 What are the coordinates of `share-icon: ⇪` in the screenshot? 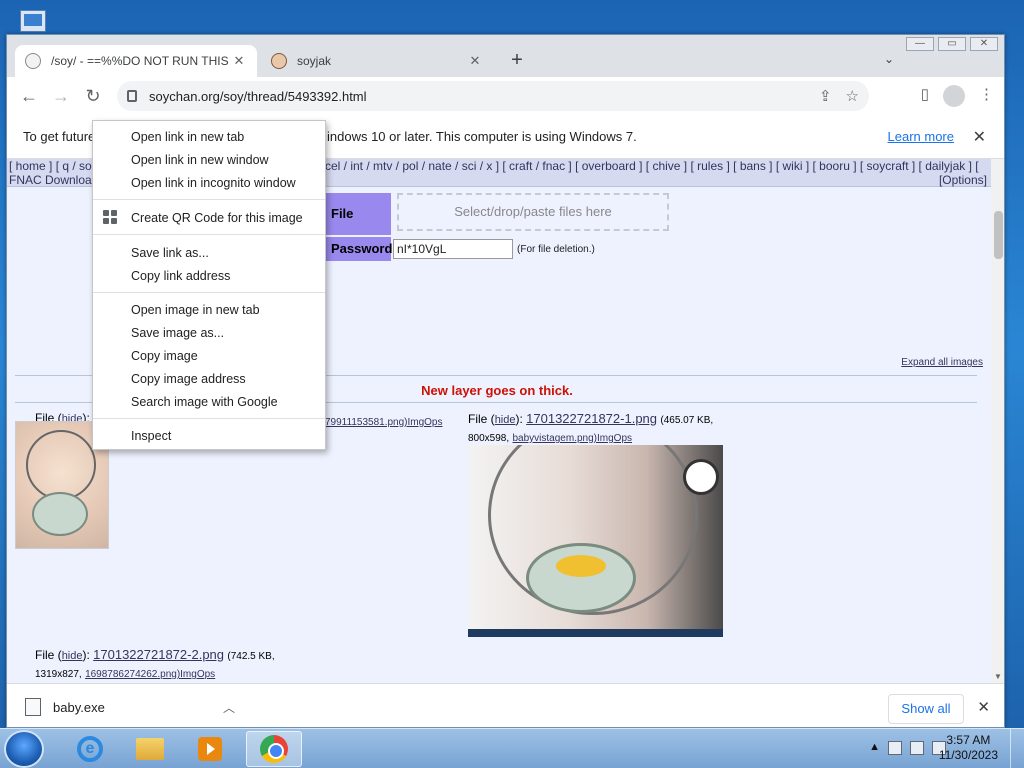 It's located at (825, 96).